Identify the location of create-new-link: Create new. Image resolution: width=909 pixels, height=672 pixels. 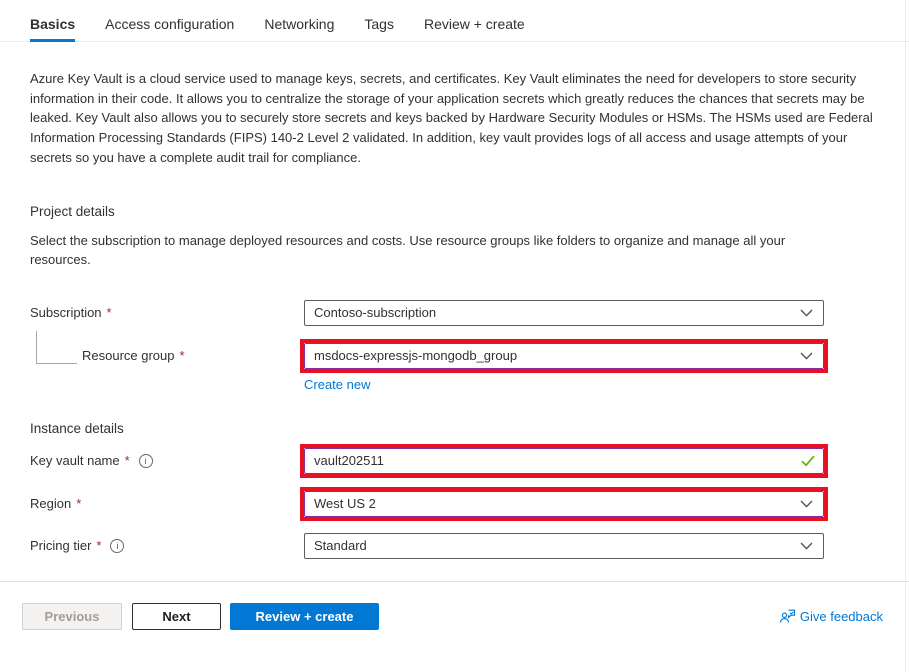
(337, 384).